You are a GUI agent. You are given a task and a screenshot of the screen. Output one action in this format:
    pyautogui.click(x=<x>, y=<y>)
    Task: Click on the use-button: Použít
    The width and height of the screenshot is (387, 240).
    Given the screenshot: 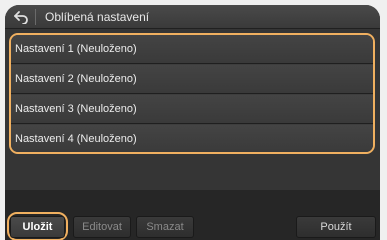 What is the action you would take?
    pyautogui.click(x=336, y=227)
    